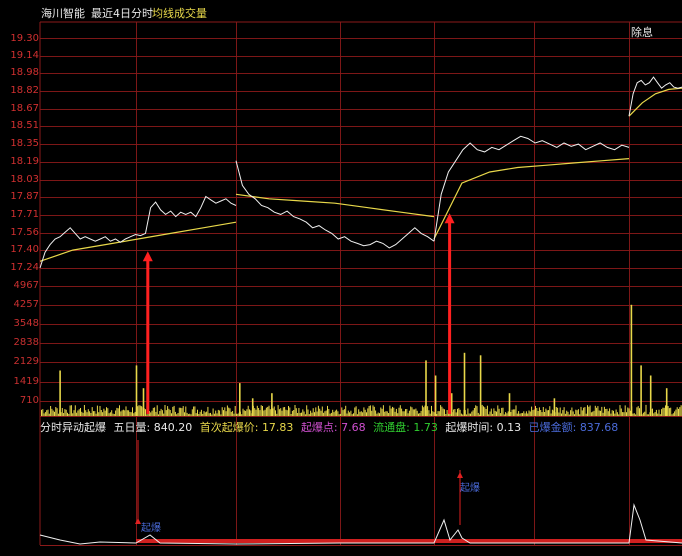 The height and width of the screenshot is (556, 682). What do you see at coordinates (470, 488) in the screenshot?
I see `burst-marker-label: 起爆` at bounding box center [470, 488].